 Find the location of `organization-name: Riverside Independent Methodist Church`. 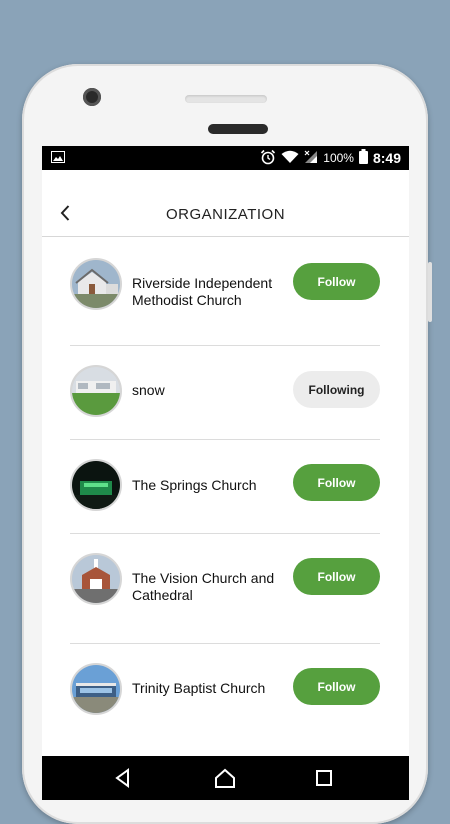

organization-name: Riverside Independent Methodist Church is located at coordinates (202, 291).